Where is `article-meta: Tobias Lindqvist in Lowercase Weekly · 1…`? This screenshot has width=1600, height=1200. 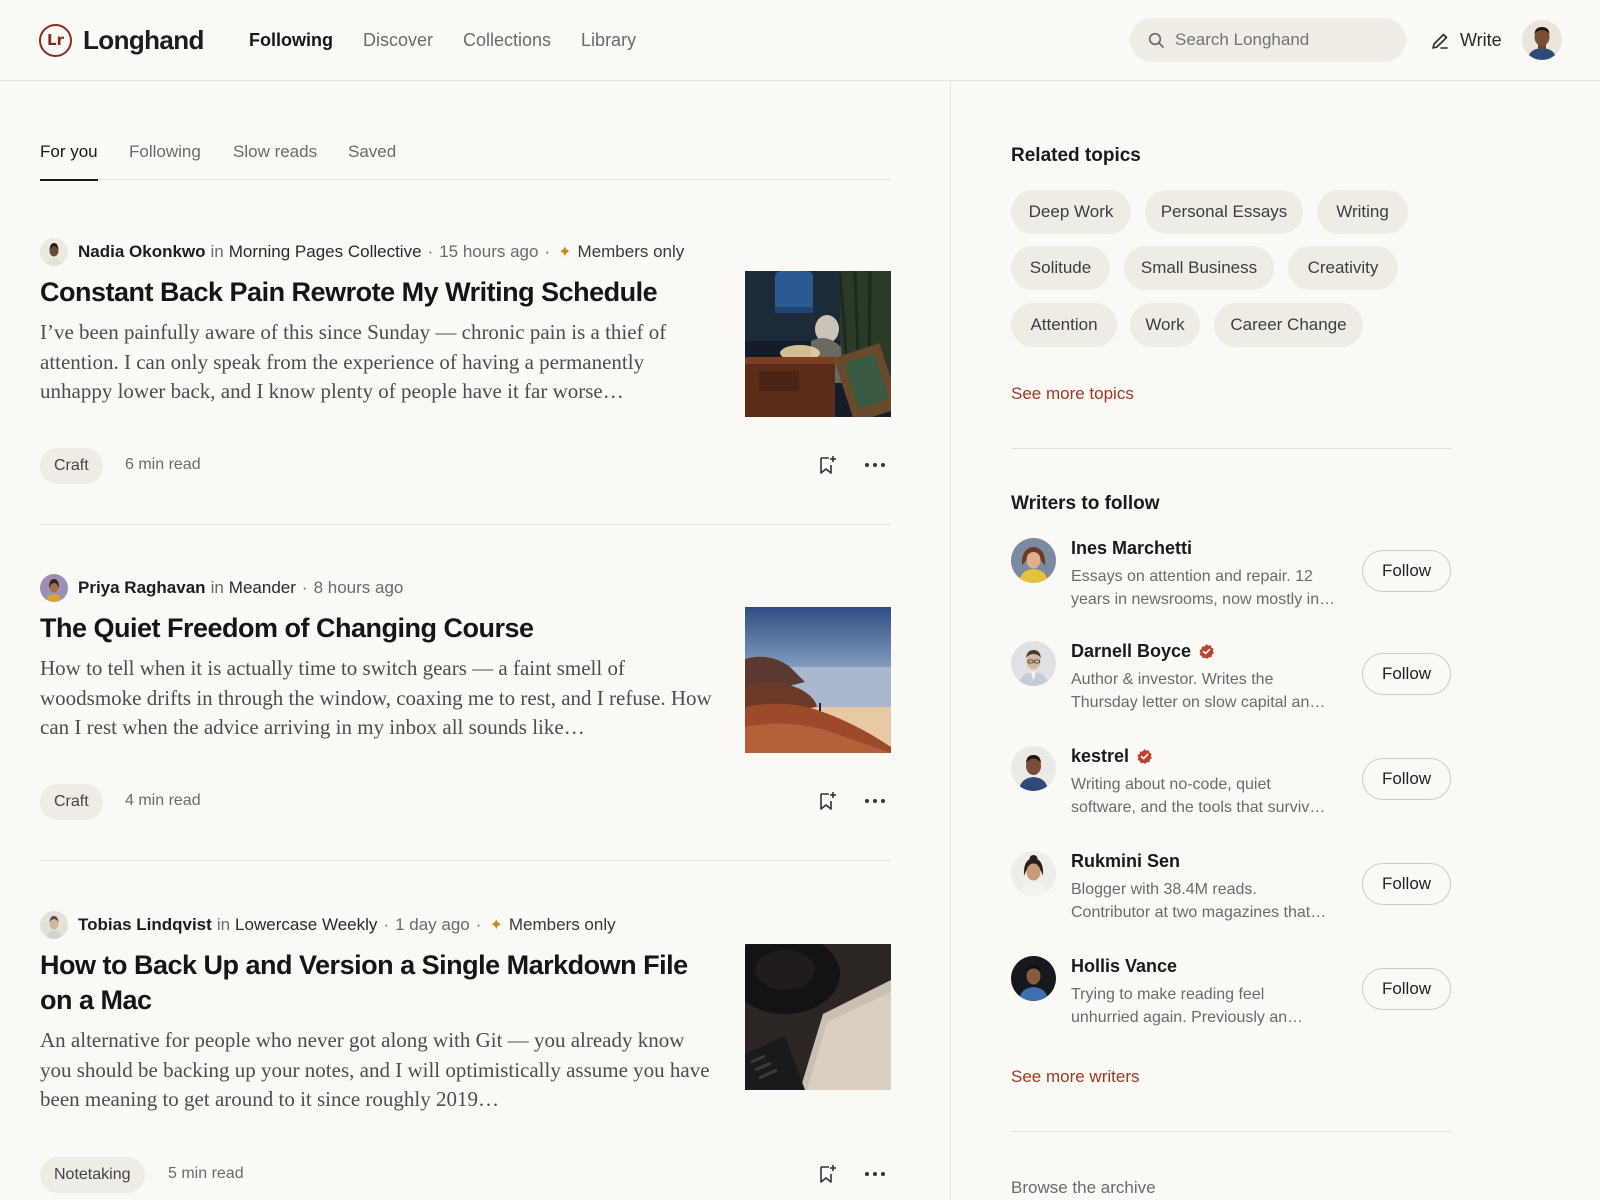 article-meta: Tobias Lindqvist in Lowercase Weekly · 1… is located at coordinates (328, 925).